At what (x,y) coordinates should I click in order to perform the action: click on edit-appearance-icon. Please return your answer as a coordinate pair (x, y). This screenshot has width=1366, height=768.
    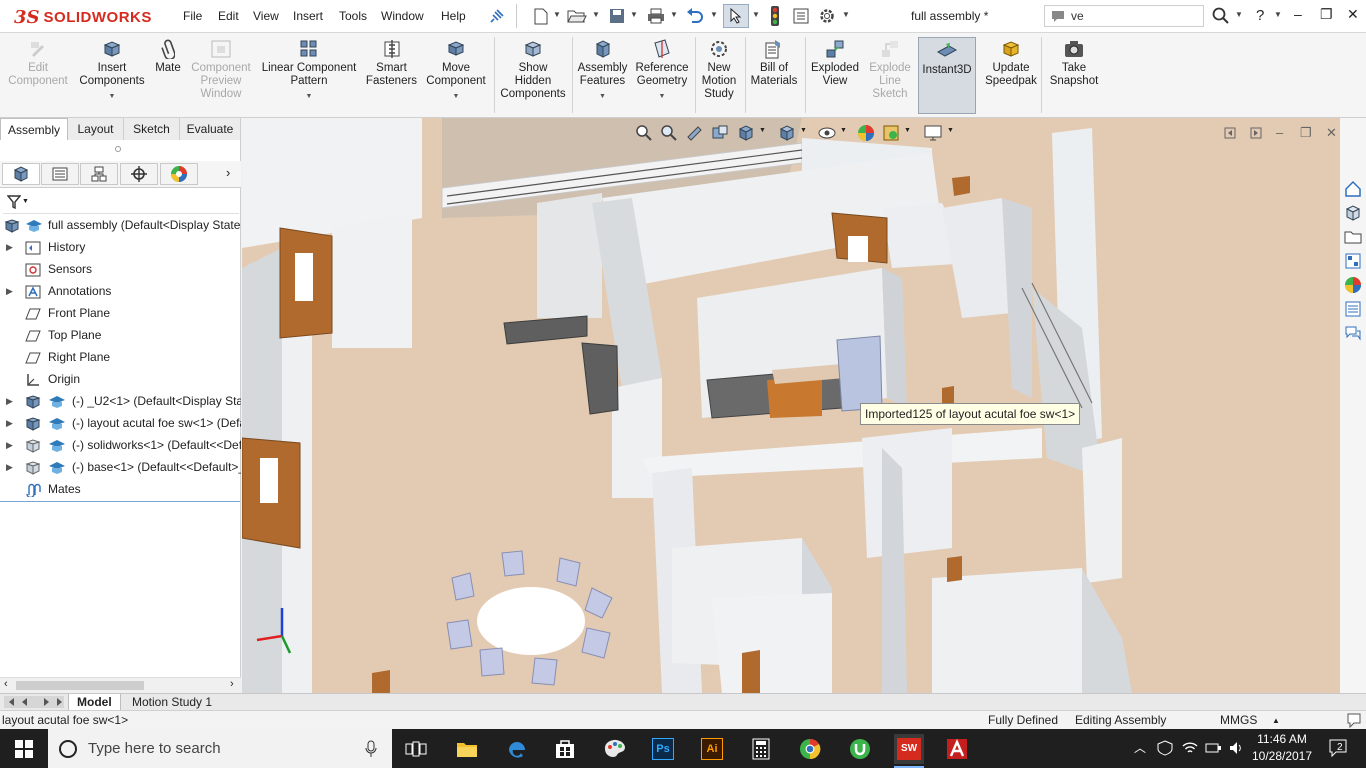
    Looking at the image, I should click on (866, 133).